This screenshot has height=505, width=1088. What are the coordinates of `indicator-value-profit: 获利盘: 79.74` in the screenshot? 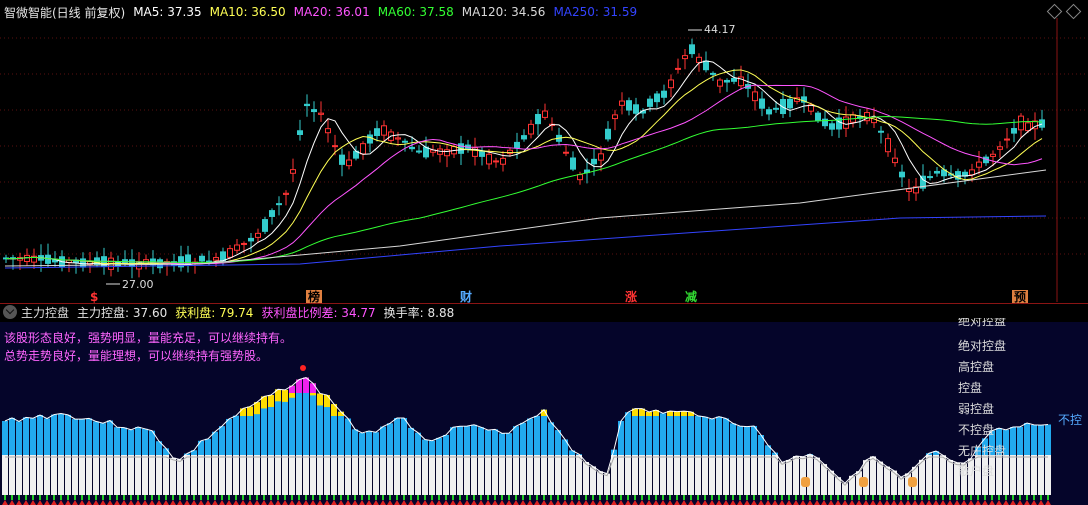 It's located at (214, 312).